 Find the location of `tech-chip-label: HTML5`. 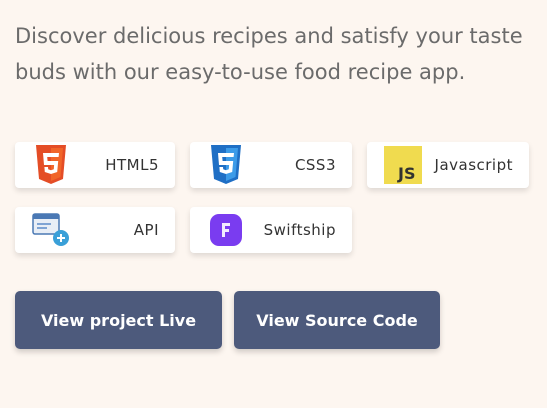

tech-chip-label: HTML5 is located at coordinates (132, 165).